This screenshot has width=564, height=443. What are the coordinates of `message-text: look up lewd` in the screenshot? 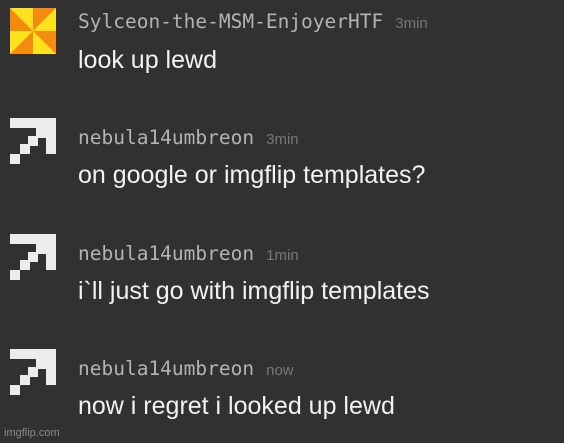 It's located at (147, 60).